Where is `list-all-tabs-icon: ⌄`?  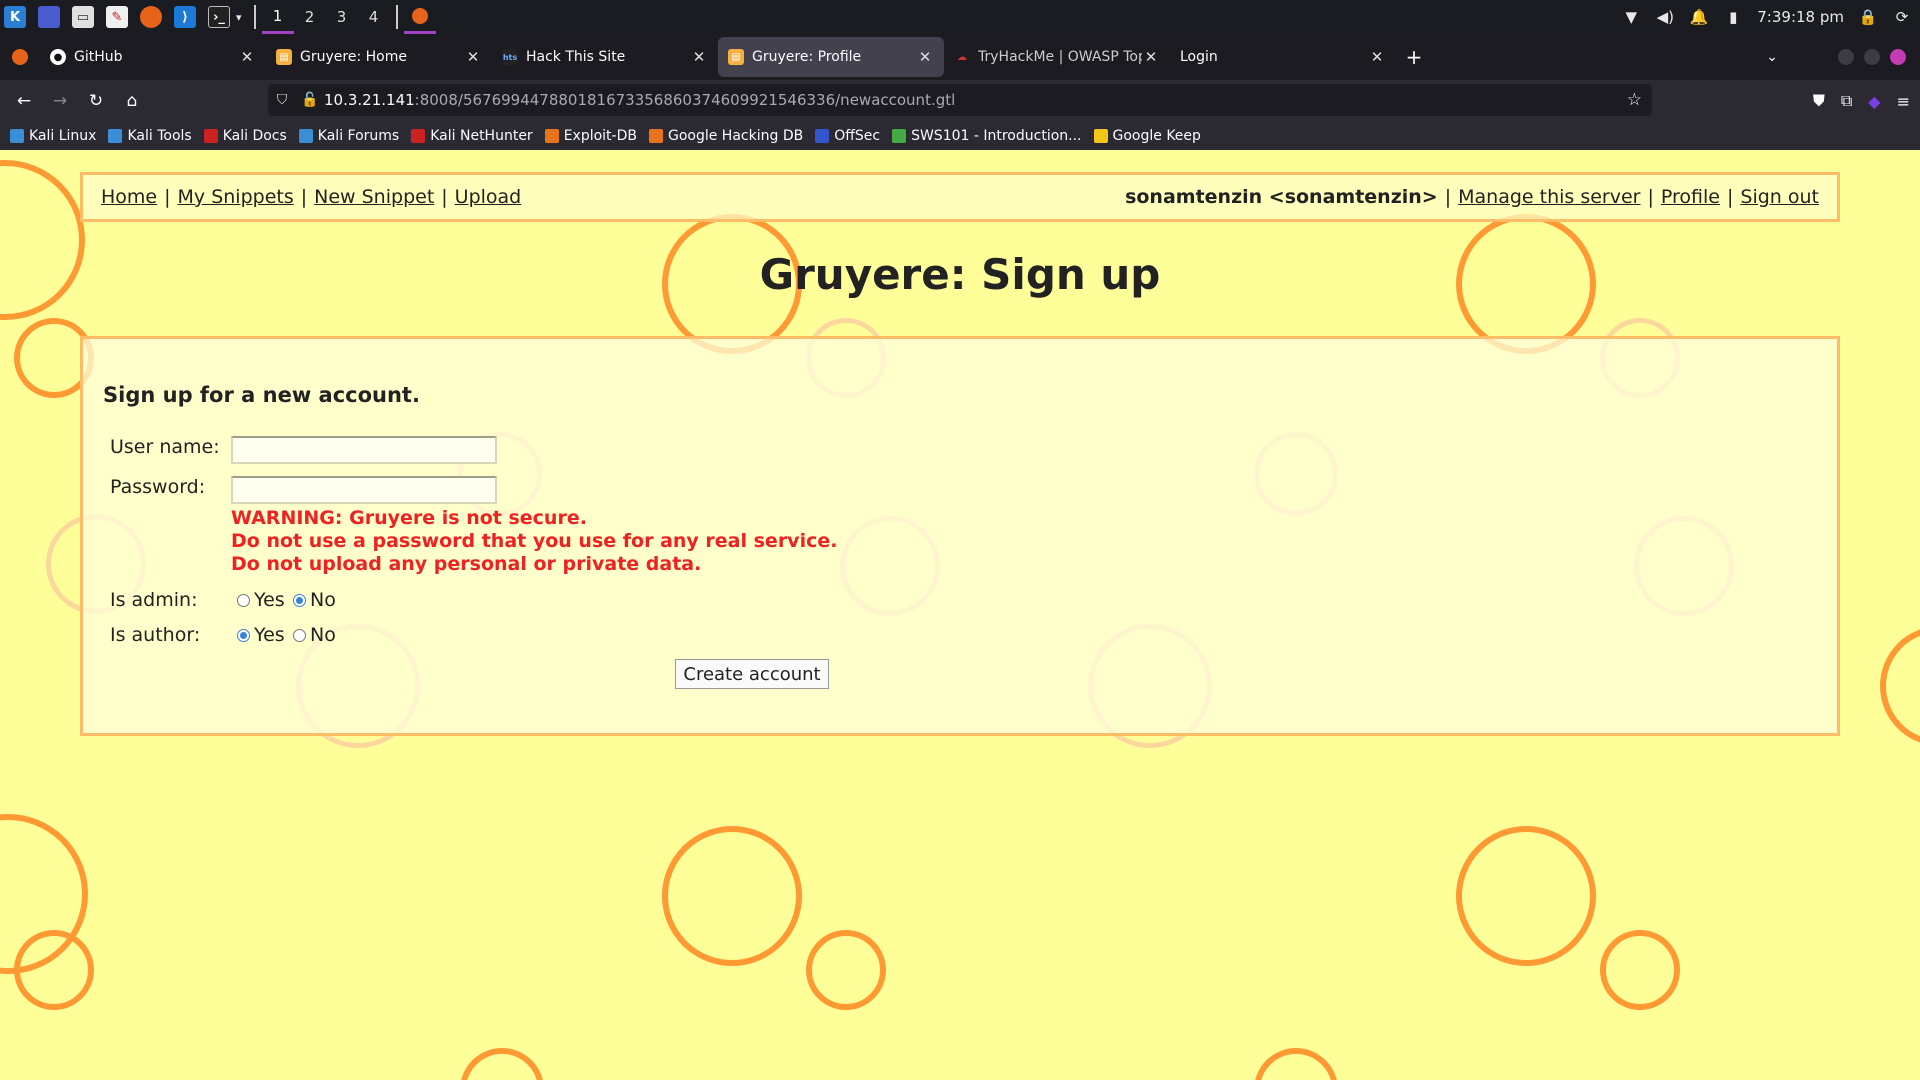
list-all-tabs-icon: ⌄ is located at coordinates (1772, 57).